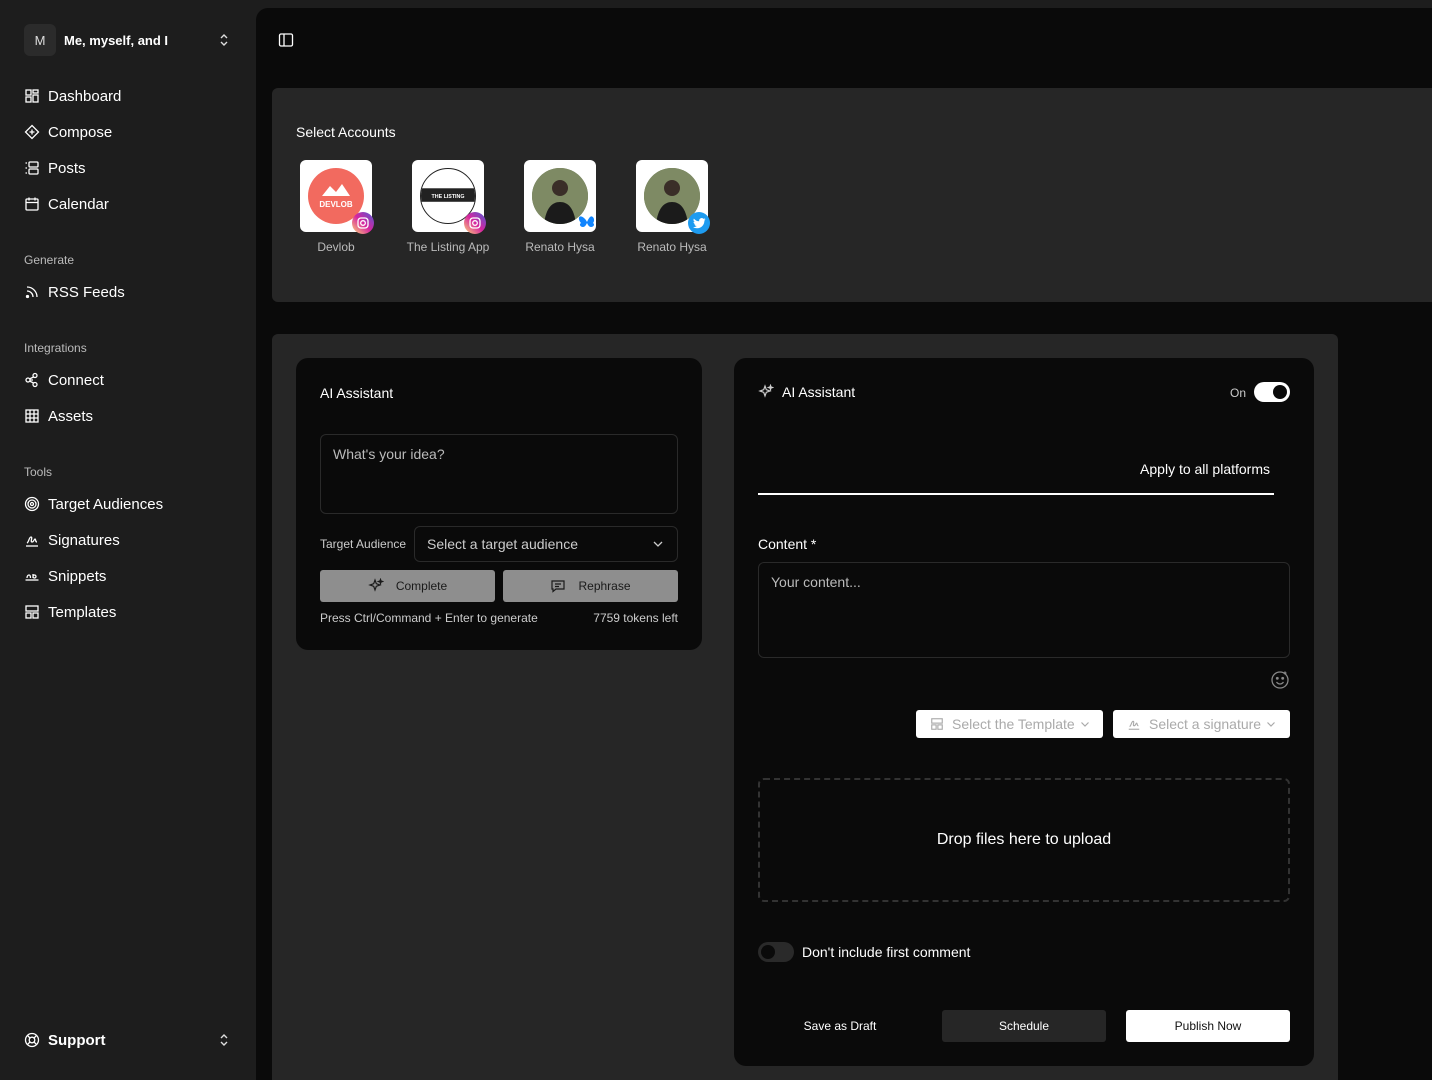 The height and width of the screenshot is (1080, 1432). I want to click on ai-assistant-header: AI Assistant, so click(806, 392).